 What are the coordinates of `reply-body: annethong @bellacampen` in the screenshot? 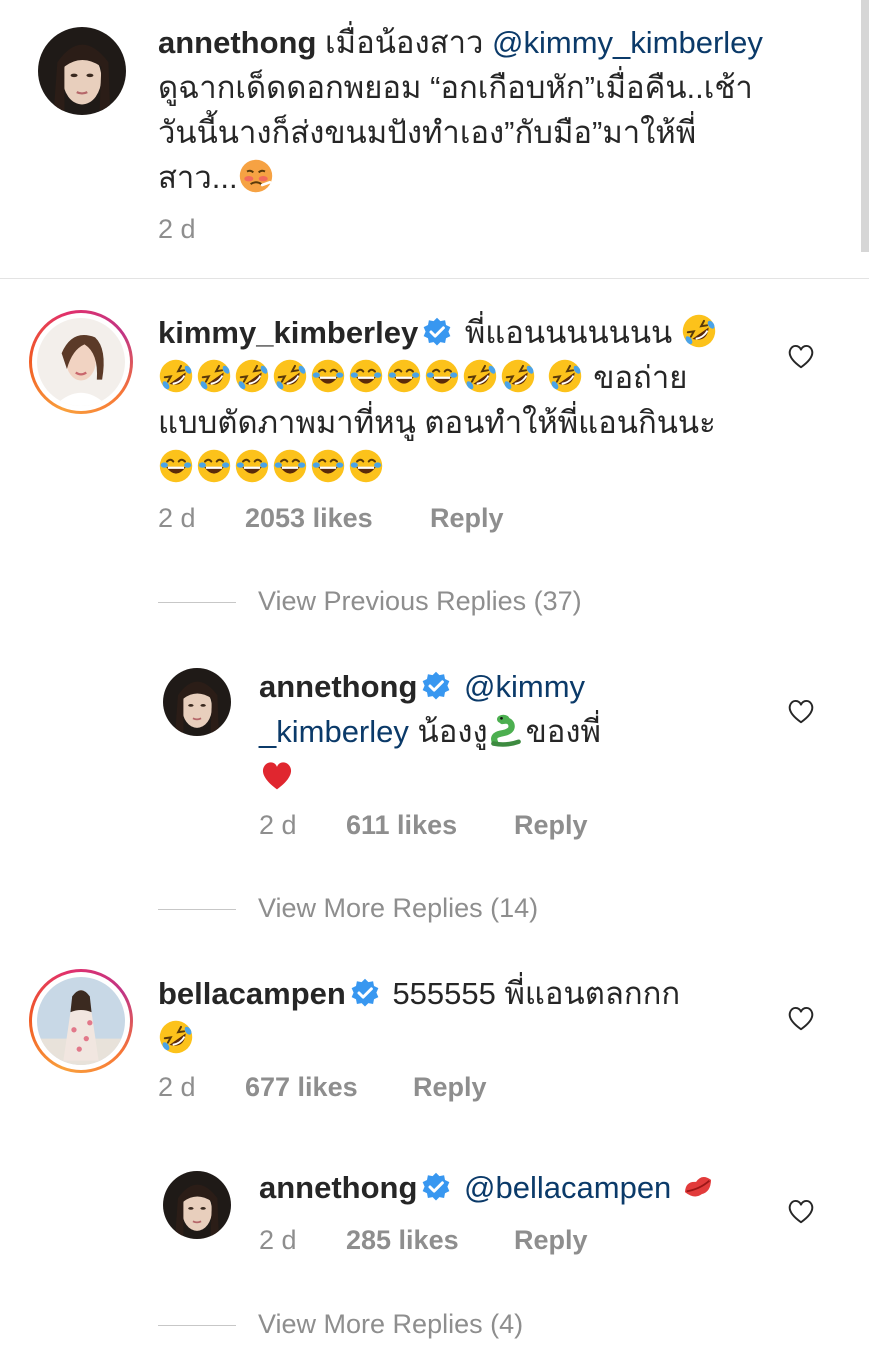 It's located at (519, 1187).